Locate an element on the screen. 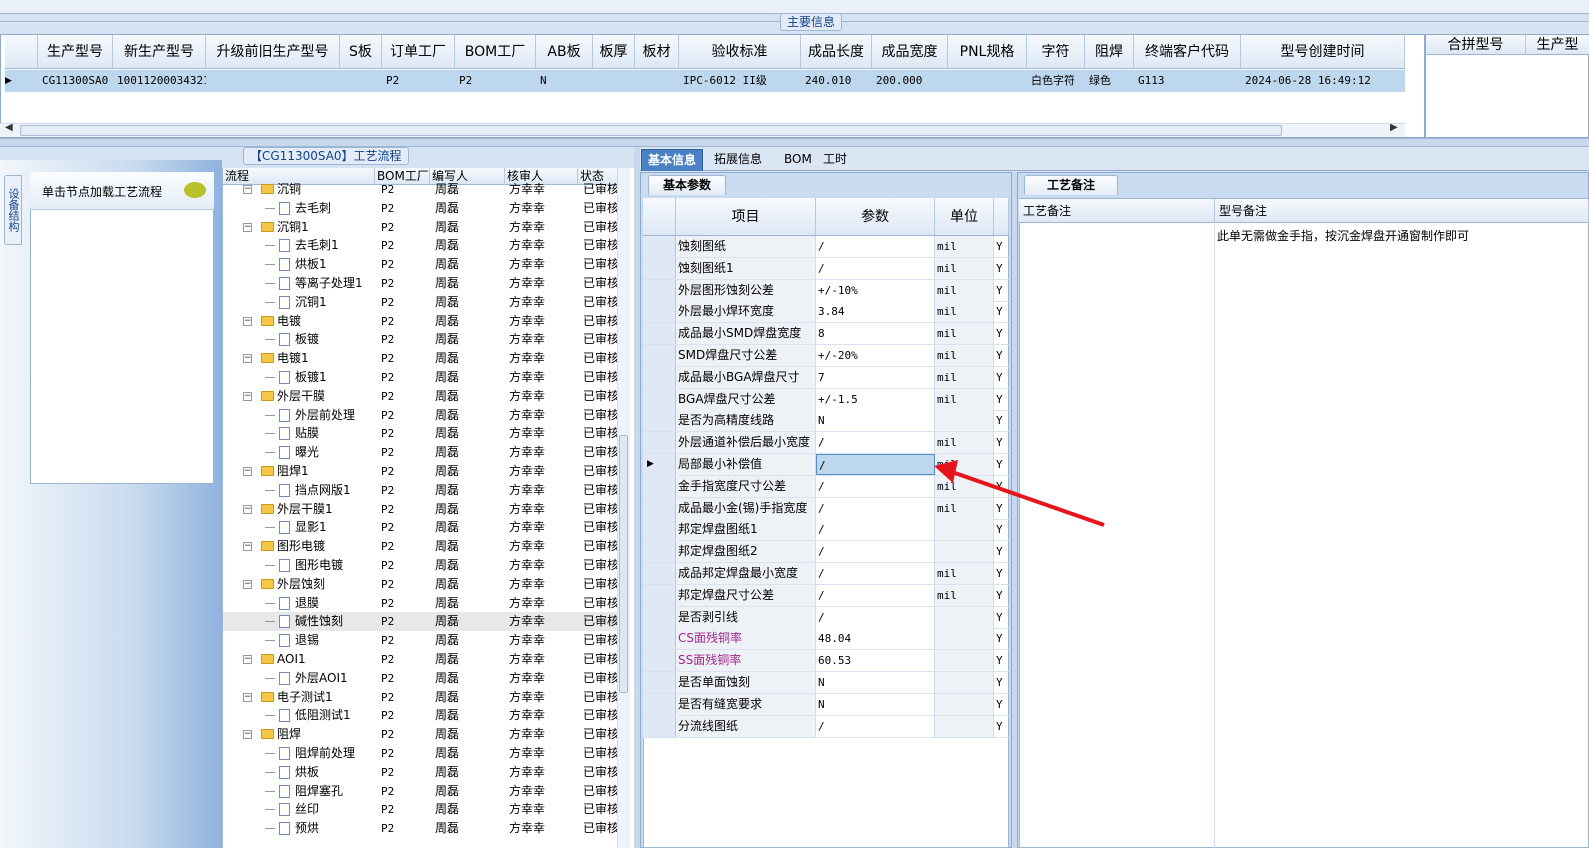  param-row: 邦定焊盘尺寸公差 / mil Y is located at coordinates (826, 595).